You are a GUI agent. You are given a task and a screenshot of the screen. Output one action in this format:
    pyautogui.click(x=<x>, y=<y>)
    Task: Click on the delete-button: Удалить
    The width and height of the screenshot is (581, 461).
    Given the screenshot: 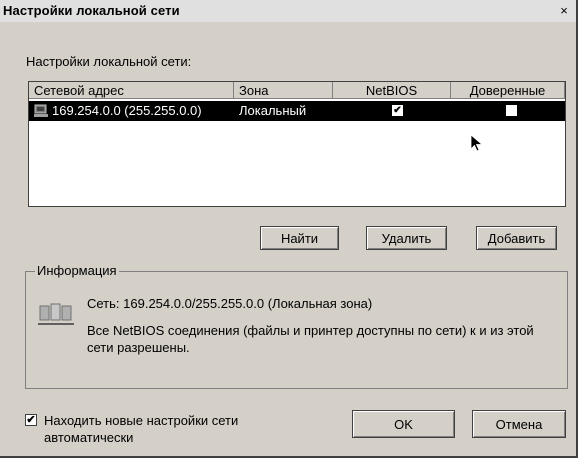 What is the action you would take?
    pyautogui.click(x=406, y=238)
    